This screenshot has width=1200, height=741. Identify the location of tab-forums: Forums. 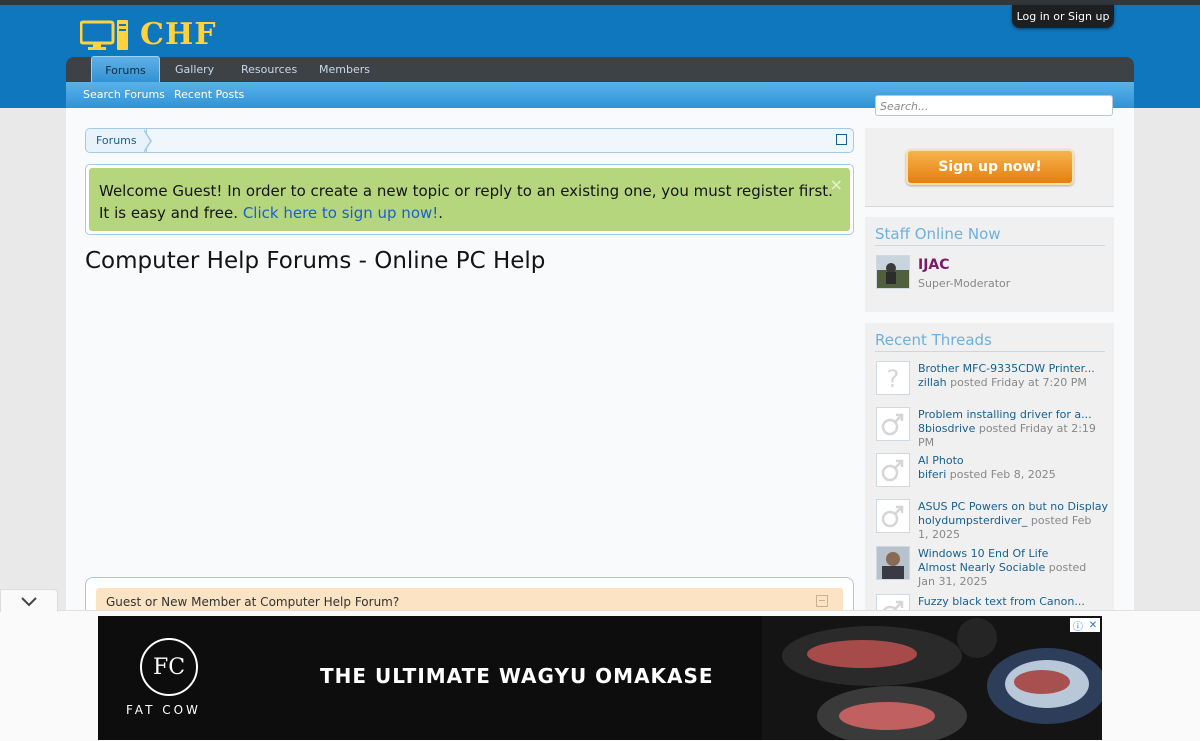
(125, 70).